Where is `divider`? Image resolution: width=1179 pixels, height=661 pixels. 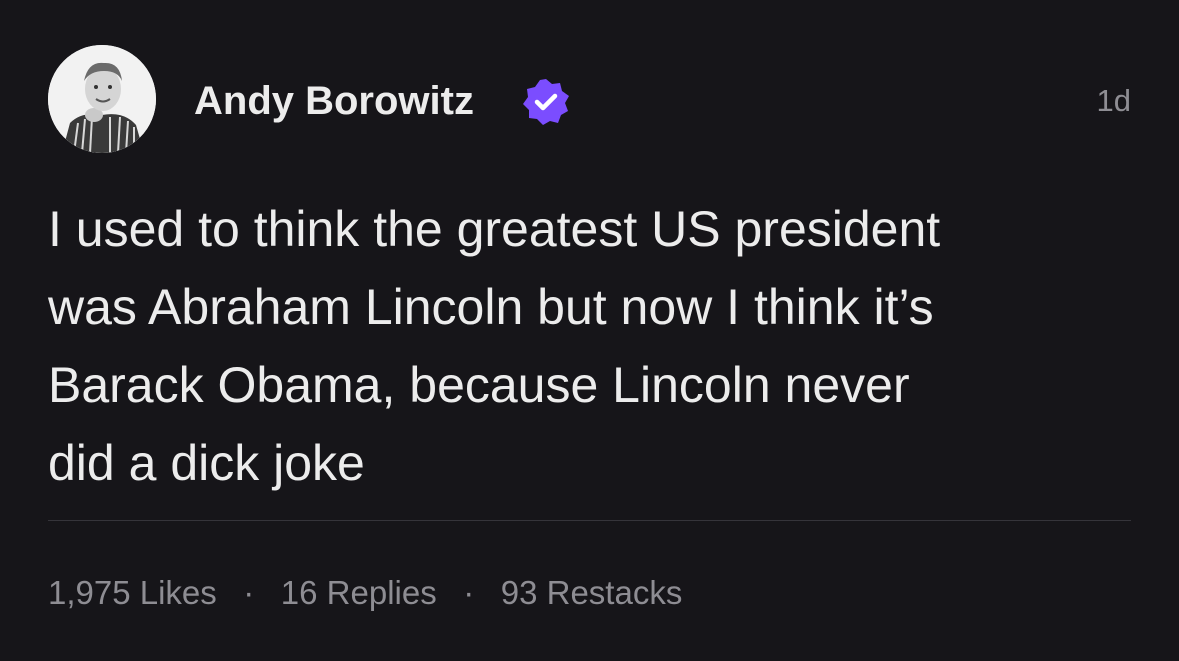 divider is located at coordinates (589, 520).